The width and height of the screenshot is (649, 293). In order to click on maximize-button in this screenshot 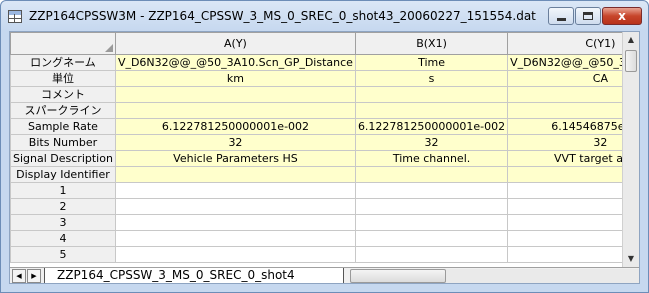, I will do `click(588, 16)`.